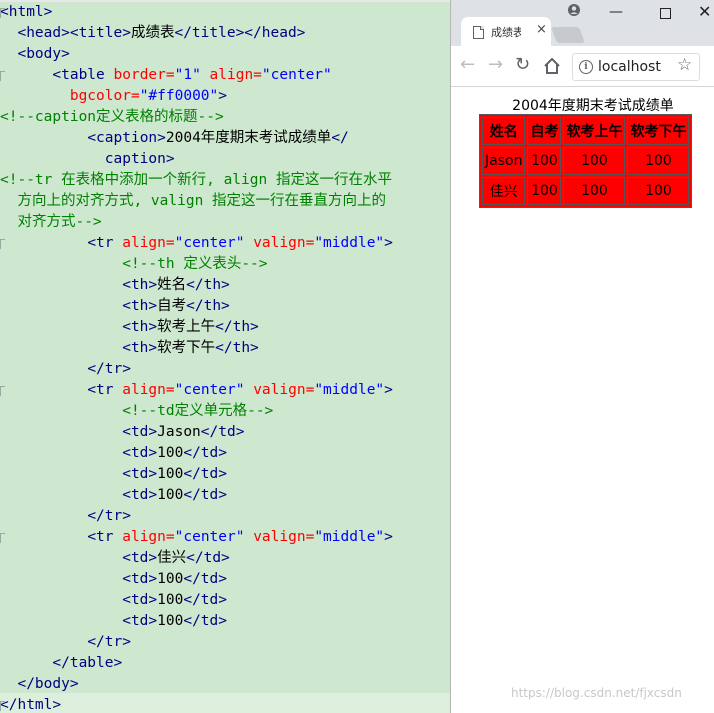  Describe the element at coordinates (74, 33) in the screenshot. I see `code-token-tag: <head><title>` at that location.